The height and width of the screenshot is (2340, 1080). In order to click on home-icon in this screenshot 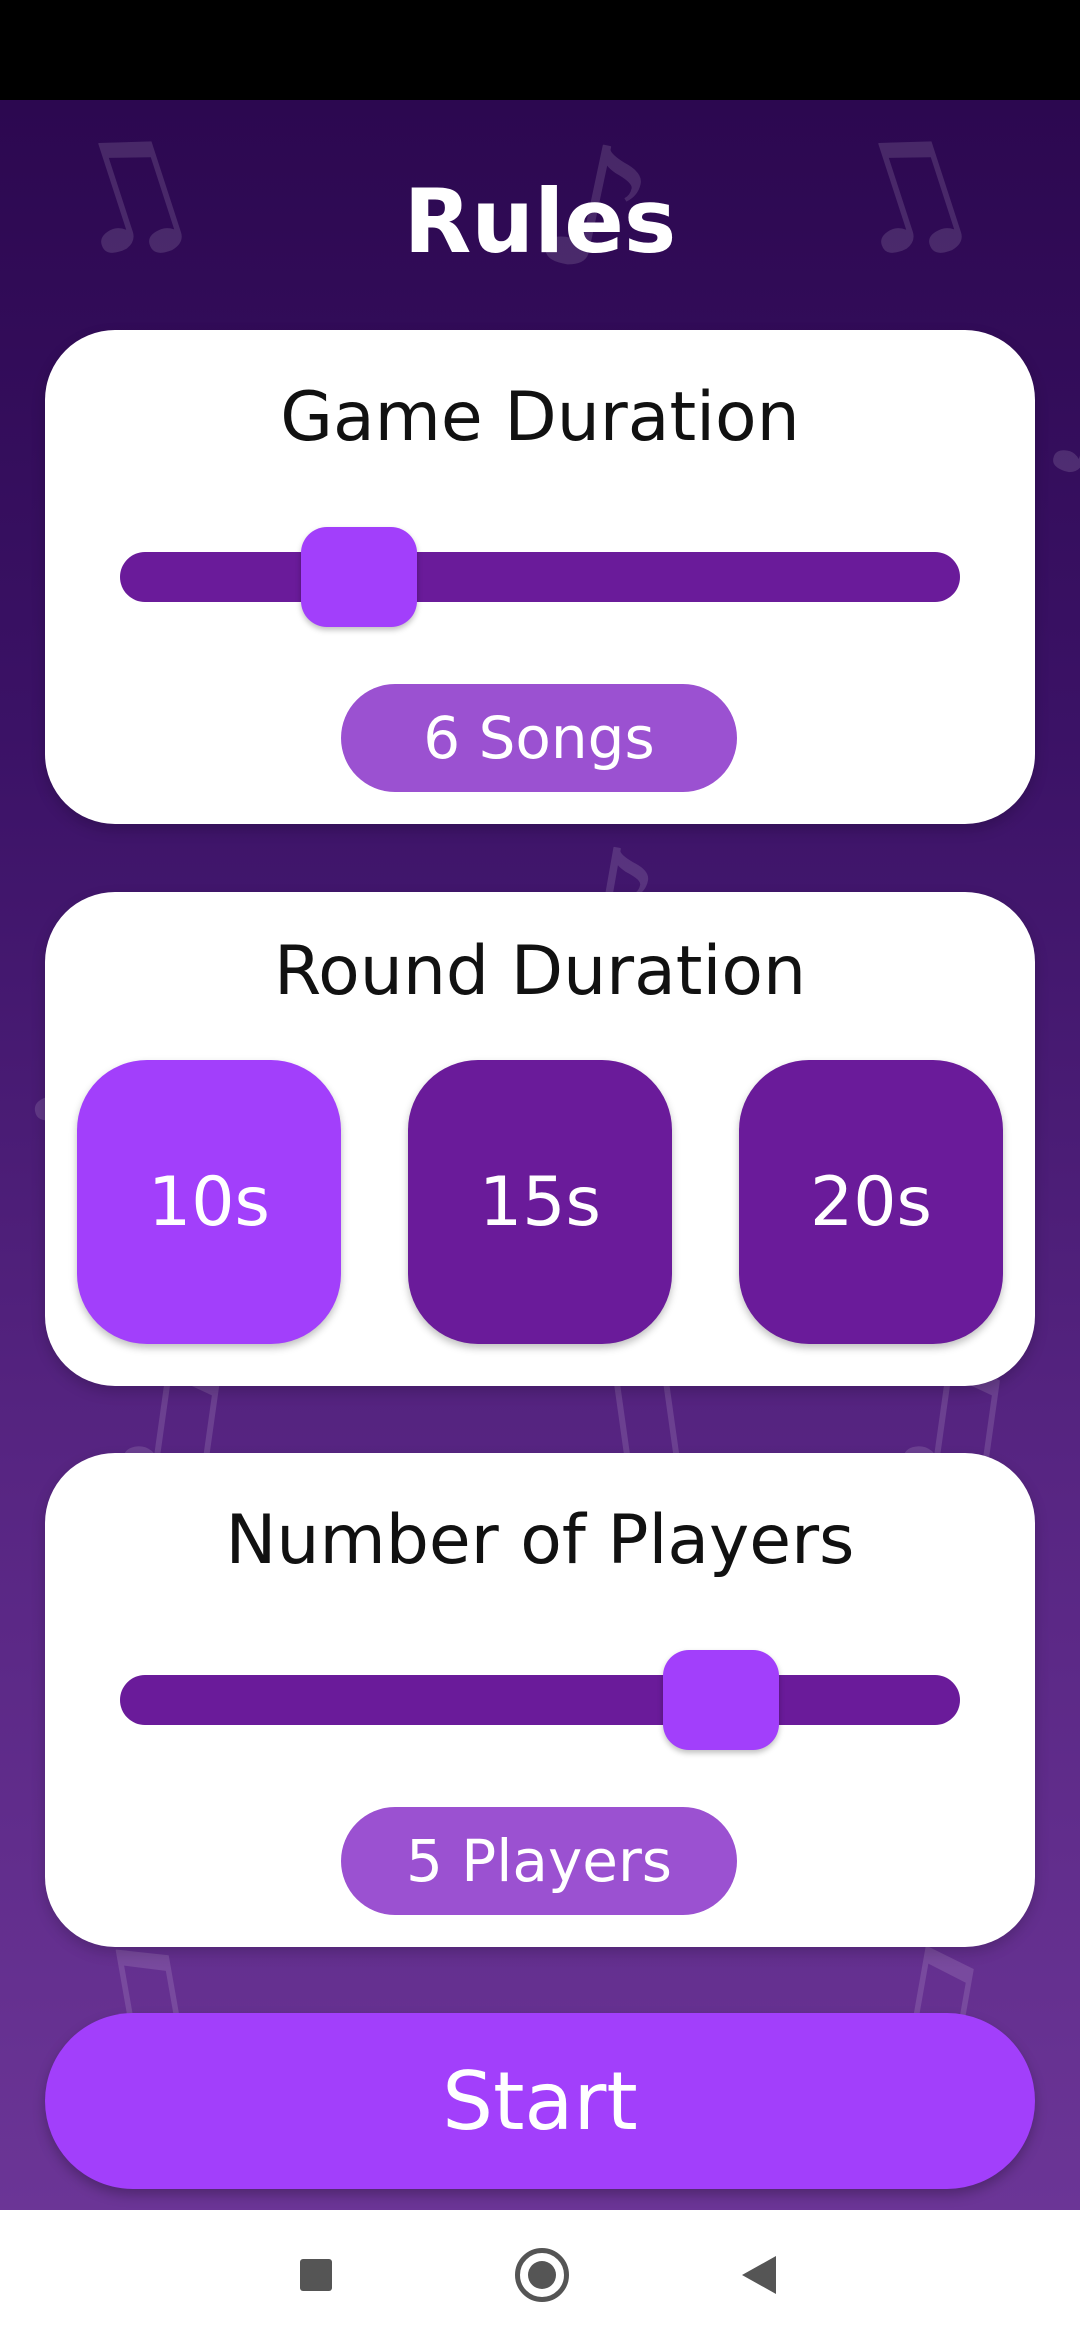, I will do `click(542, 2275)`.